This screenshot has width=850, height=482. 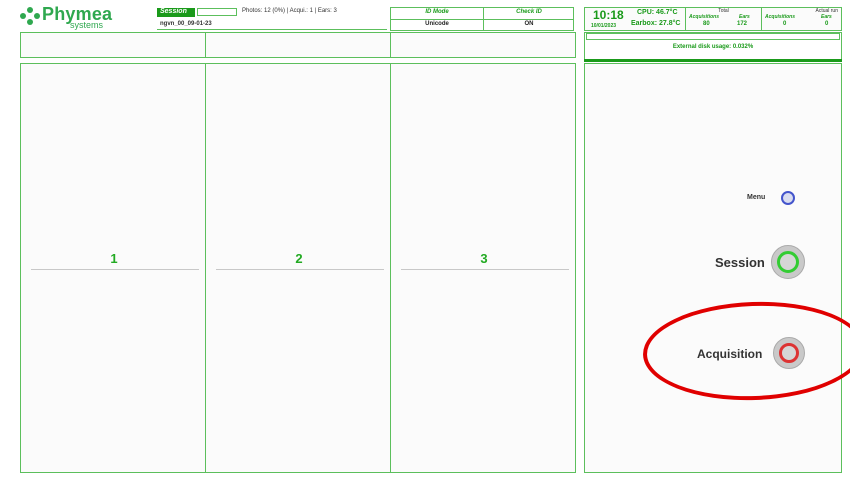 What do you see at coordinates (713, 60) in the screenshot?
I see `disk-usage-divider` at bounding box center [713, 60].